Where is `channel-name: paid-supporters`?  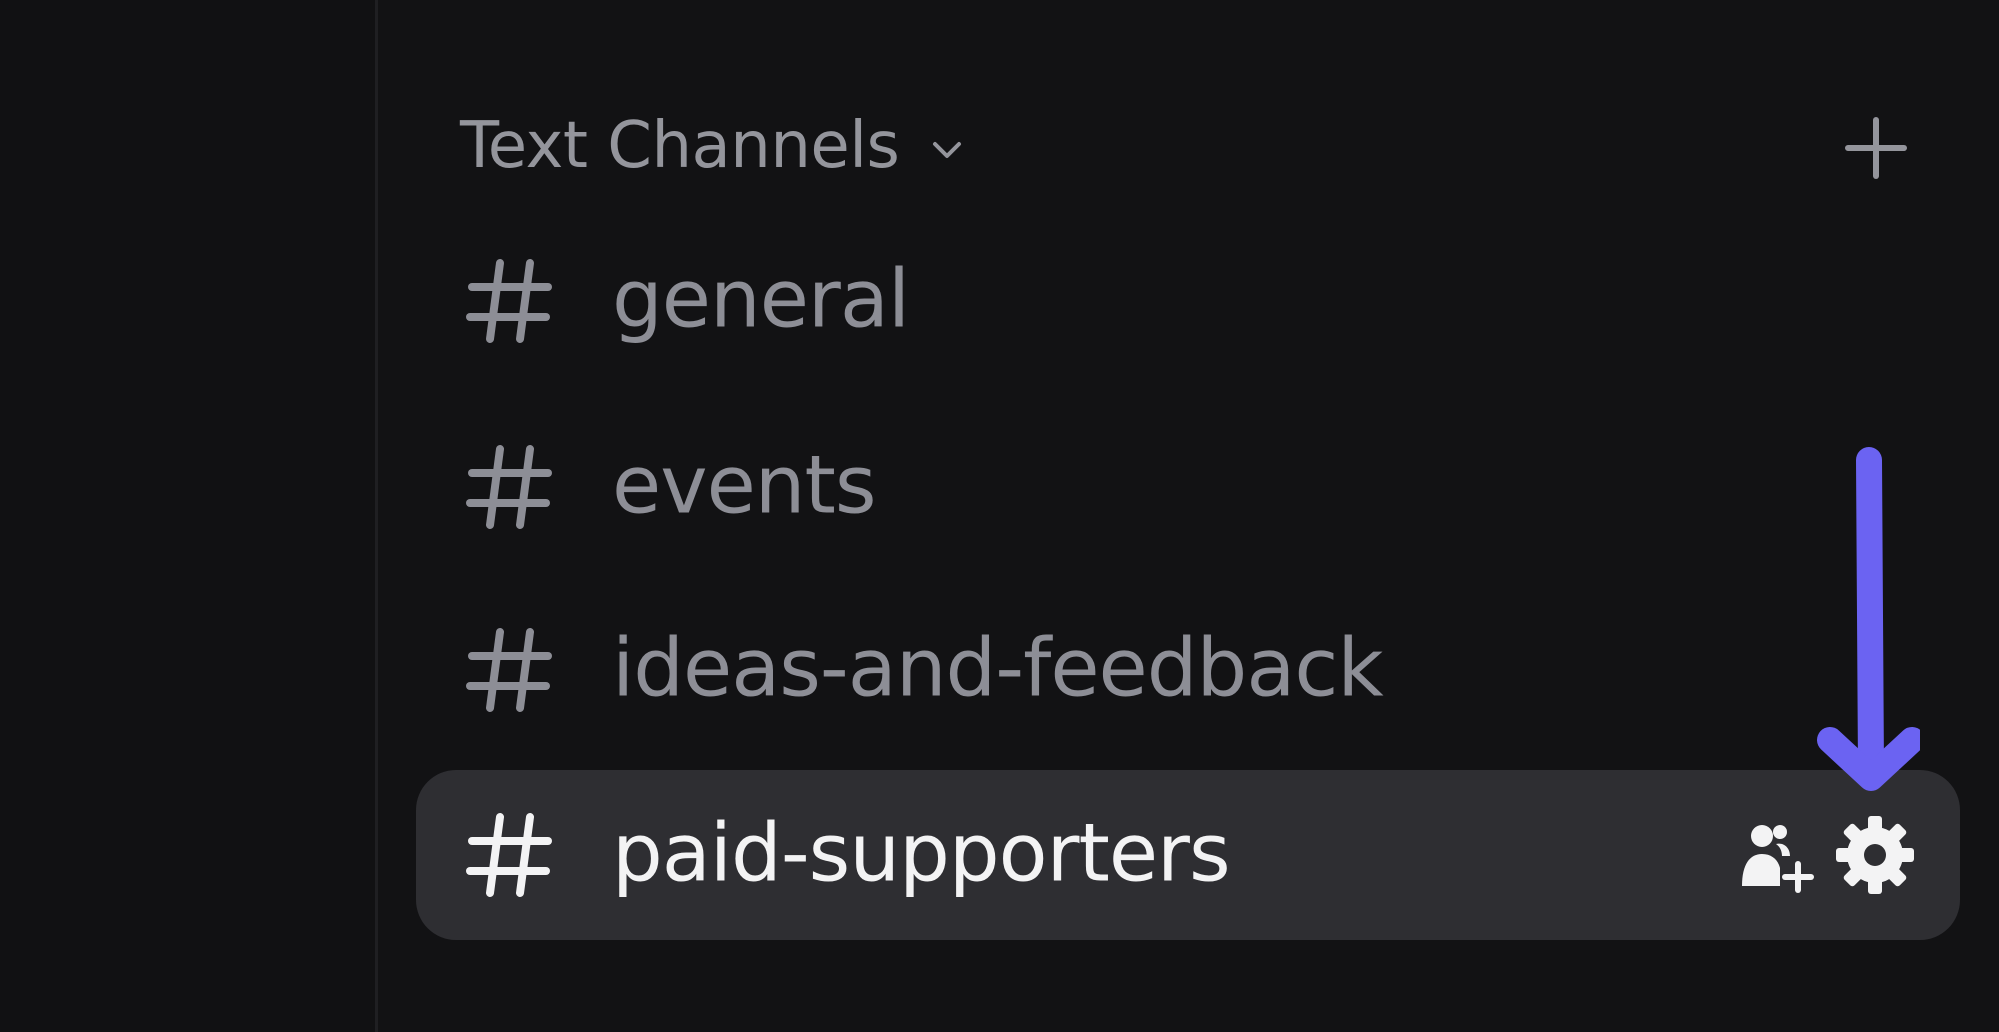 channel-name: paid-supporters is located at coordinates (921, 853).